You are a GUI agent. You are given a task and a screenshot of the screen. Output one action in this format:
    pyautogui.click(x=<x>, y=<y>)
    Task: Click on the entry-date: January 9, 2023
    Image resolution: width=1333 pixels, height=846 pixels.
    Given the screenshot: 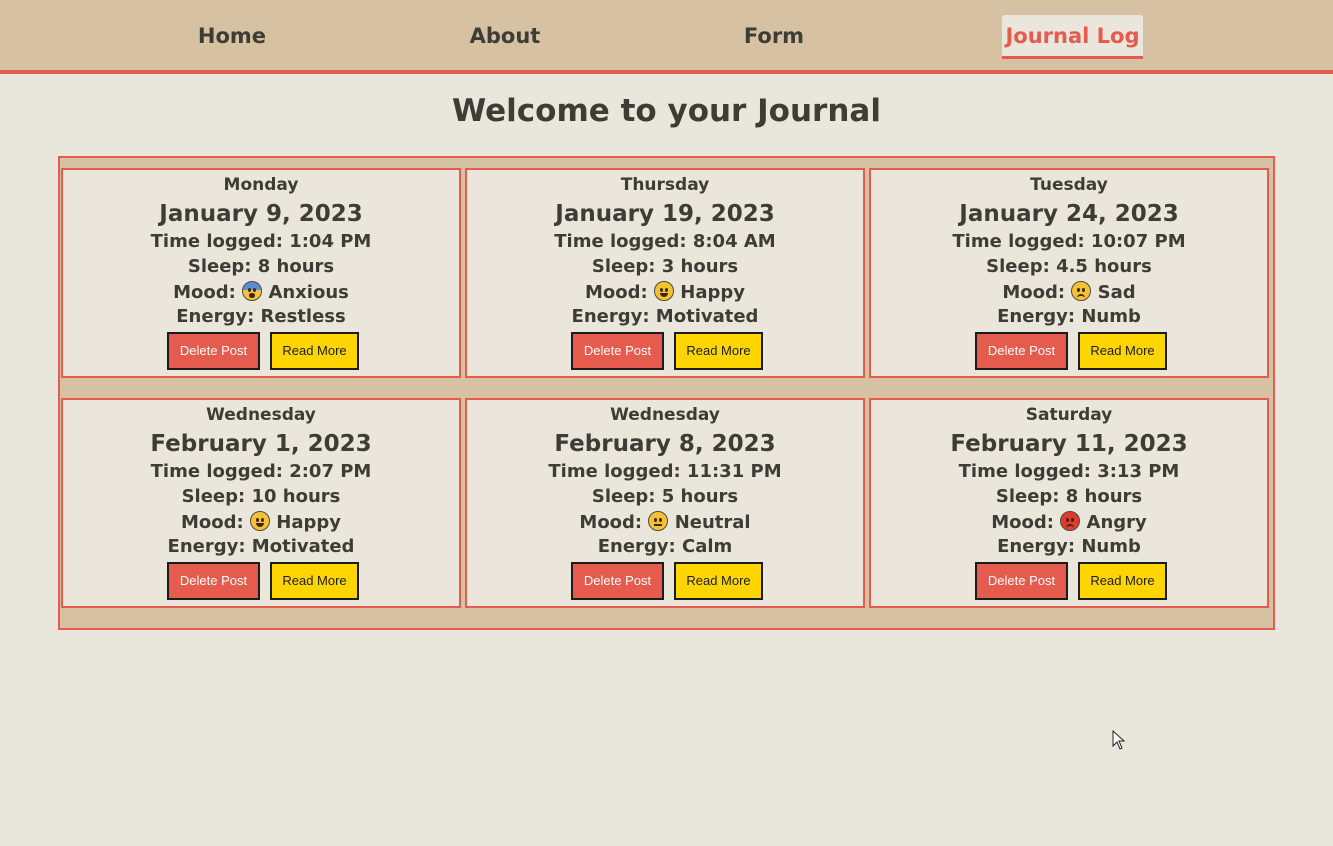 What is the action you would take?
    pyautogui.click(x=261, y=214)
    